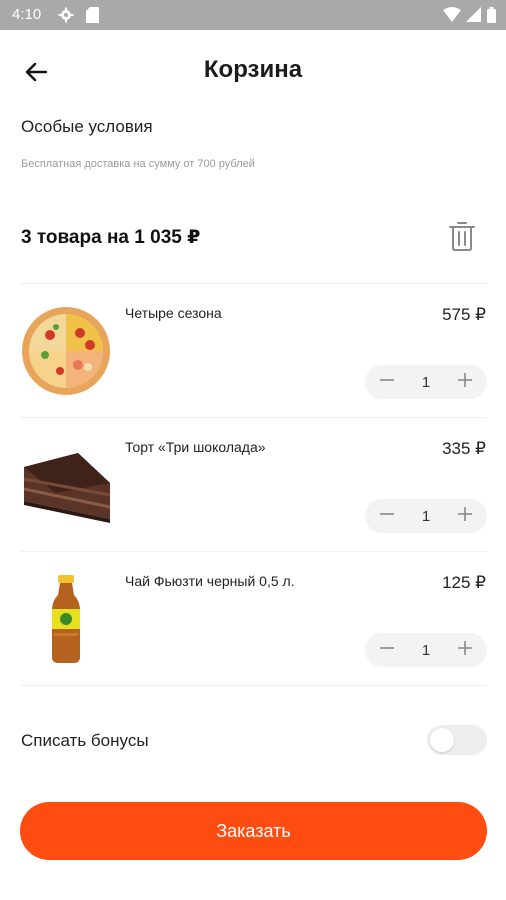  Describe the element at coordinates (473, 16) in the screenshot. I see `signal-icon` at that location.